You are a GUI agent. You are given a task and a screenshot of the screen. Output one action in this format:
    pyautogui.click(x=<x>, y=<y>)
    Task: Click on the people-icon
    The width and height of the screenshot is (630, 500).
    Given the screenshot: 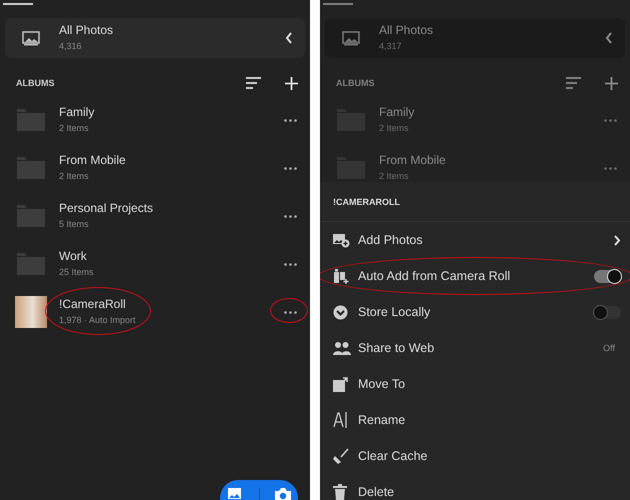 What is the action you would take?
    pyautogui.click(x=342, y=348)
    